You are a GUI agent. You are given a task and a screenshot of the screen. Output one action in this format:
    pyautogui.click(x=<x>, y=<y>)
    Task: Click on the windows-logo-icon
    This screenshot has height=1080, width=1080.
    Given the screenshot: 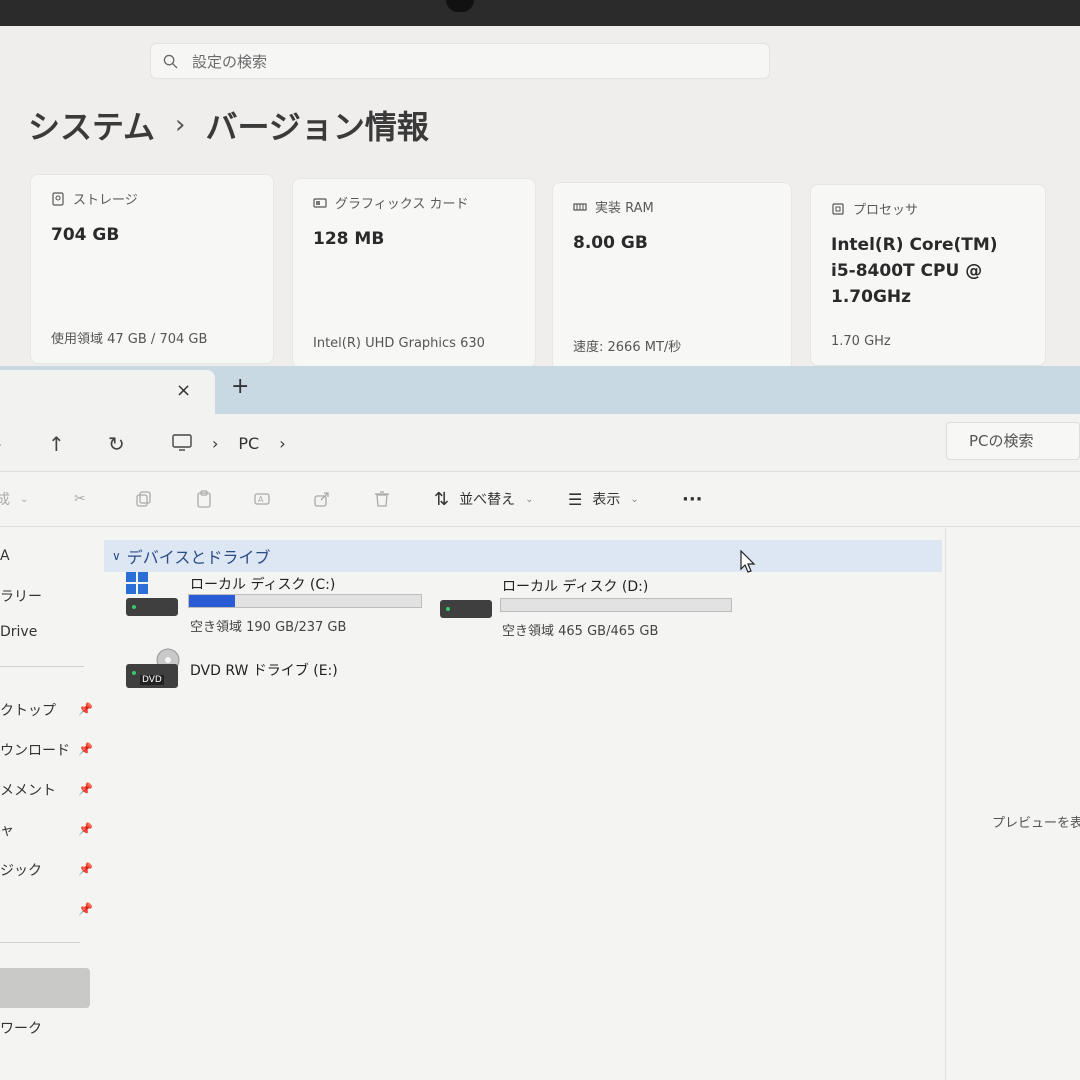 What is the action you would take?
    pyautogui.click(x=137, y=583)
    